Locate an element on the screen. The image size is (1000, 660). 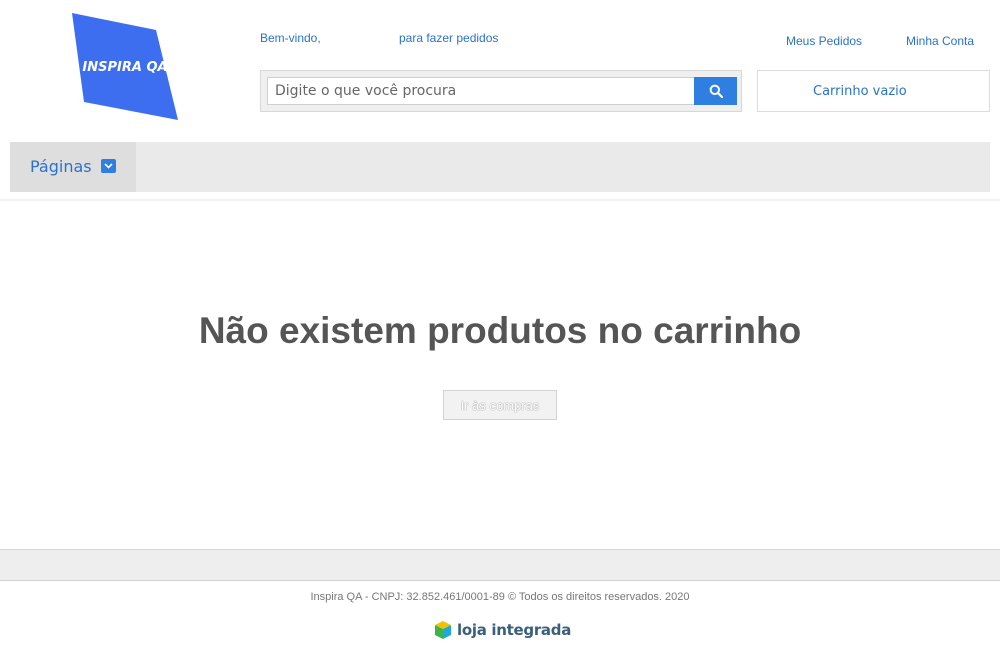
store-logo-image: INSPIRA QA is located at coordinates (125, 66).